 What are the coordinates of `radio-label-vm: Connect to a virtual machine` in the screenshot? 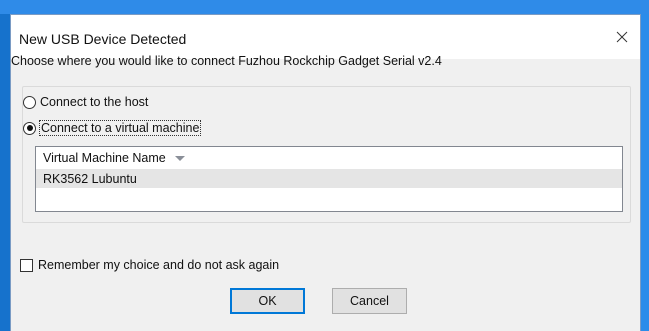 It's located at (120, 128).